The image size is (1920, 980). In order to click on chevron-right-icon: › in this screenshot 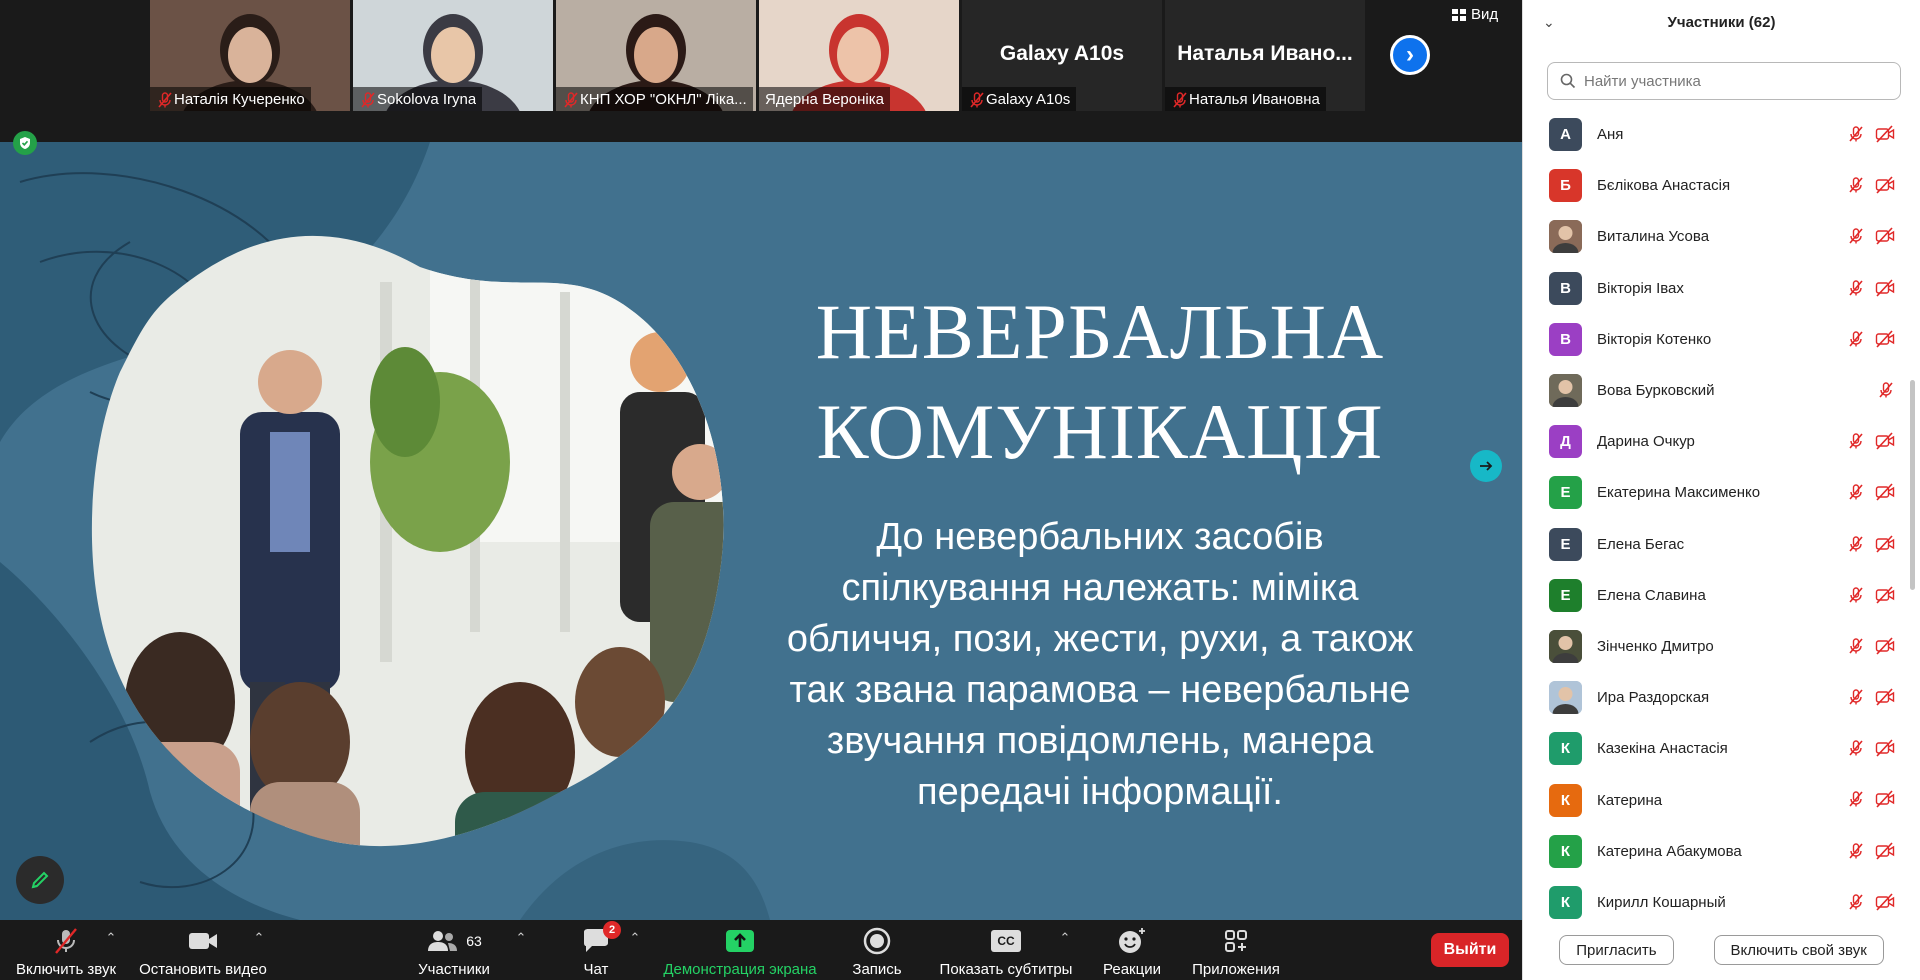, I will do `click(1410, 54)`.